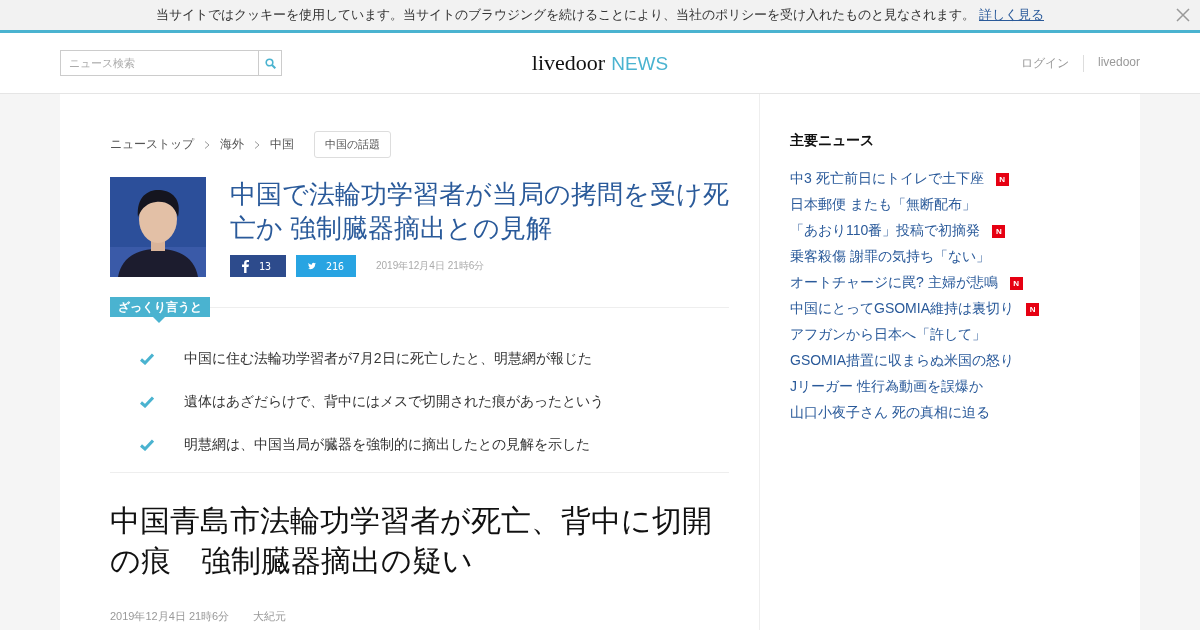  Describe the element at coordinates (387, 444) in the screenshot. I see `summary-point: 明慧網は、中国当局が臓器を強制的に摘出したとの見解を示した` at that location.